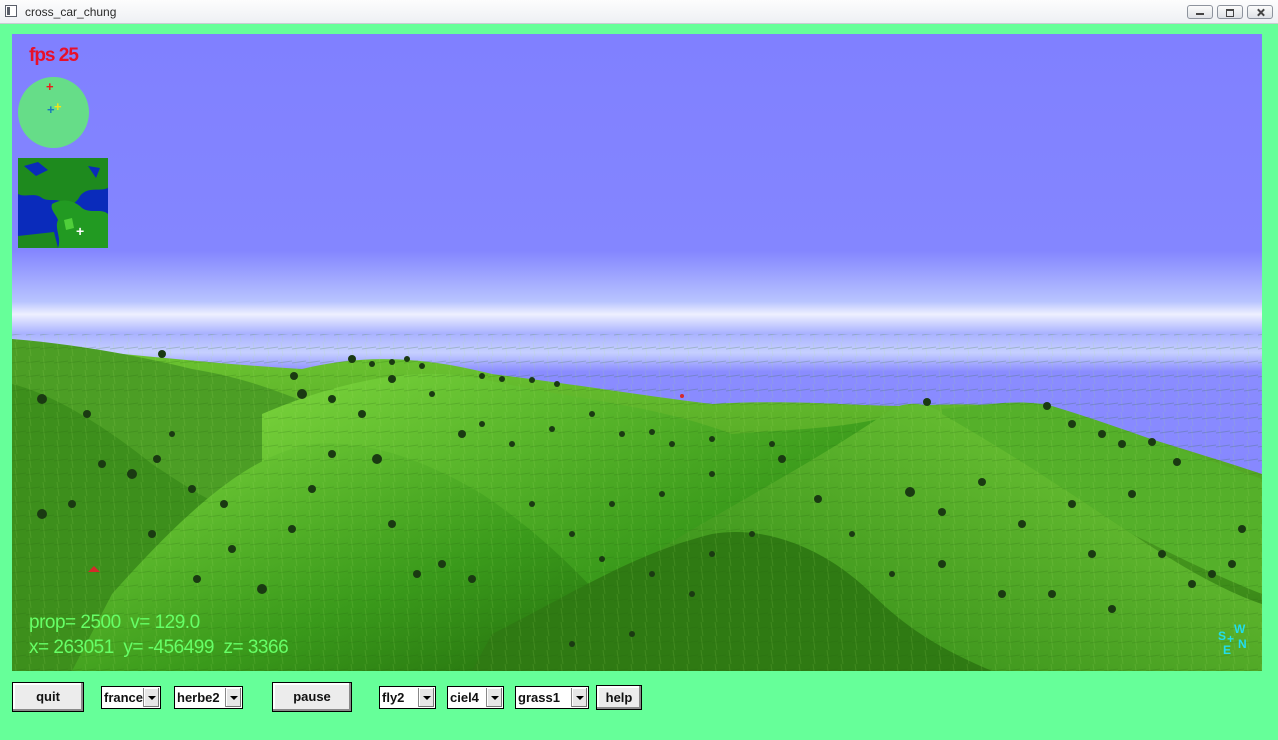 This screenshot has height=740, width=1278. What do you see at coordinates (114, 622) in the screenshot?
I see `hud-propulsion-velocity: prop= 2500 v= 129.0` at bounding box center [114, 622].